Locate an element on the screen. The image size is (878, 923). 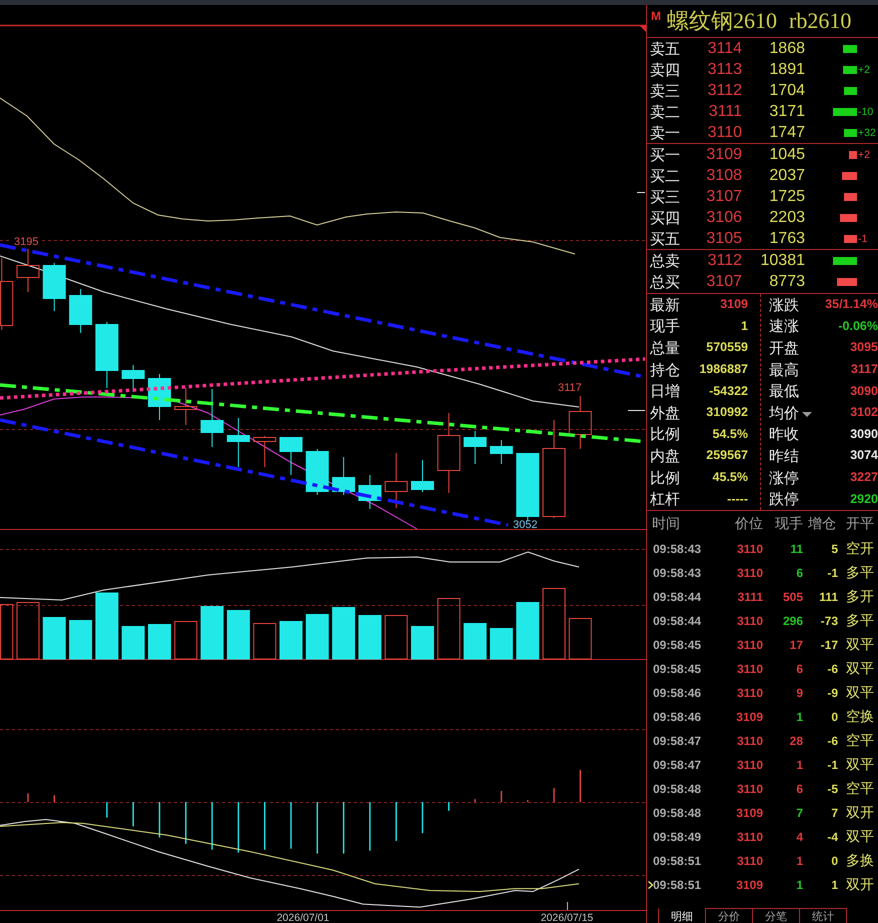
column-header: 增仓 is located at coordinates (822, 524).